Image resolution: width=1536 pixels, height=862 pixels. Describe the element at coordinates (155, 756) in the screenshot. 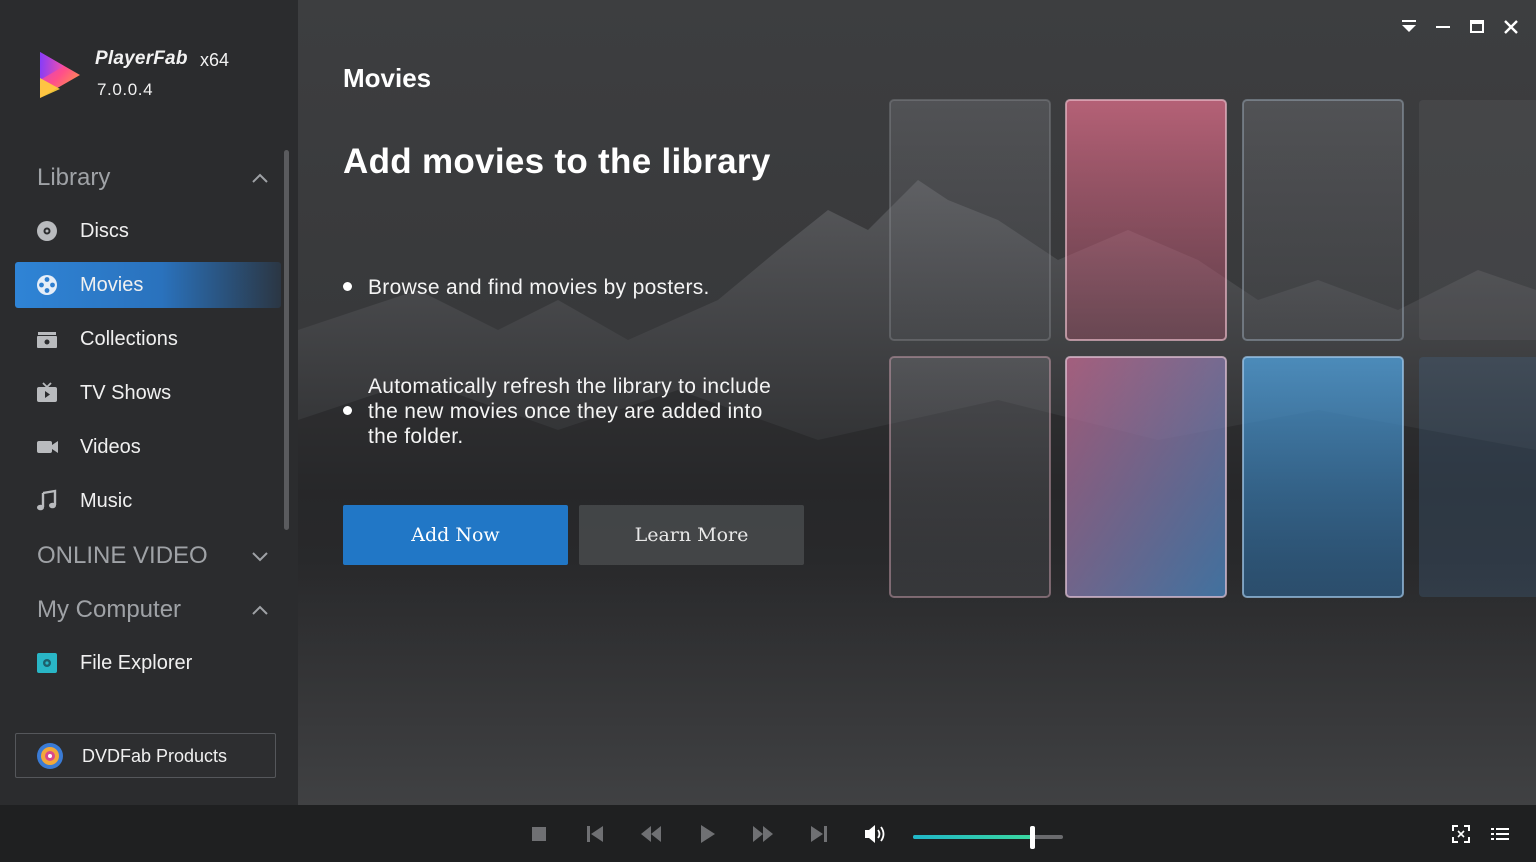

I see `dvdfab-products-label: DVDFab Products` at that location.